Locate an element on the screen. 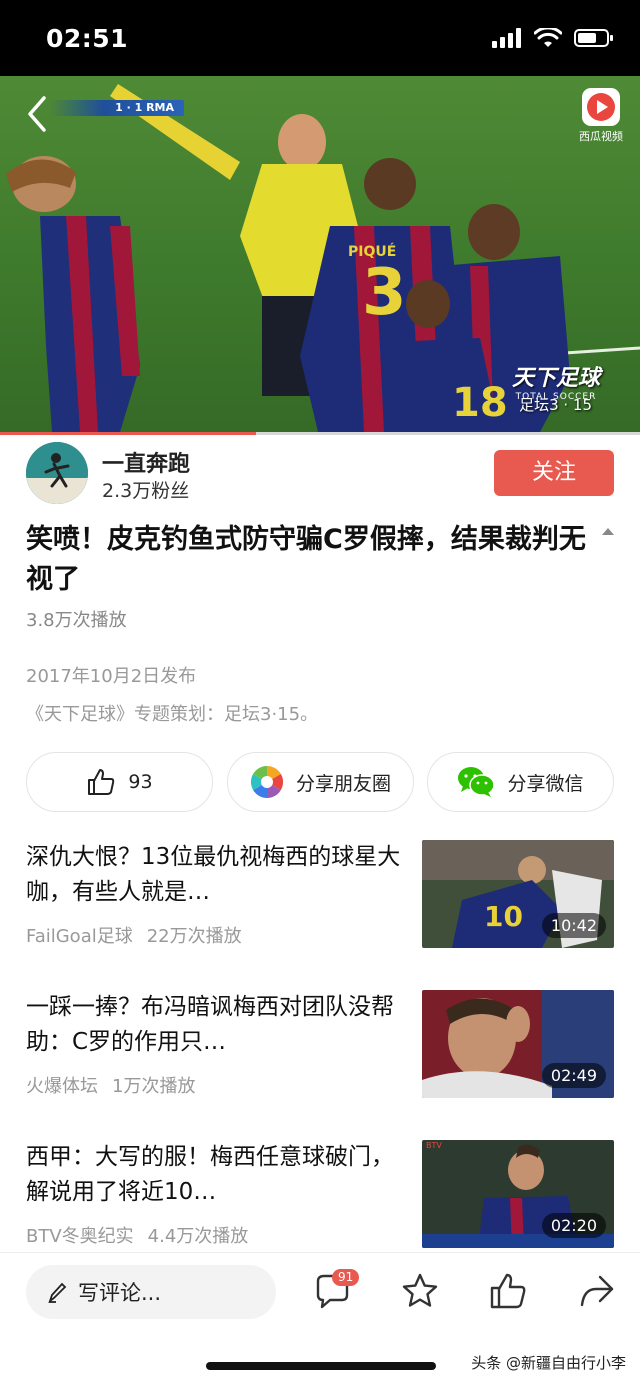 The image size is (640, 1386). recommended-video-source: BTV冬奥纪实 is located at coordinates (80, 1236).